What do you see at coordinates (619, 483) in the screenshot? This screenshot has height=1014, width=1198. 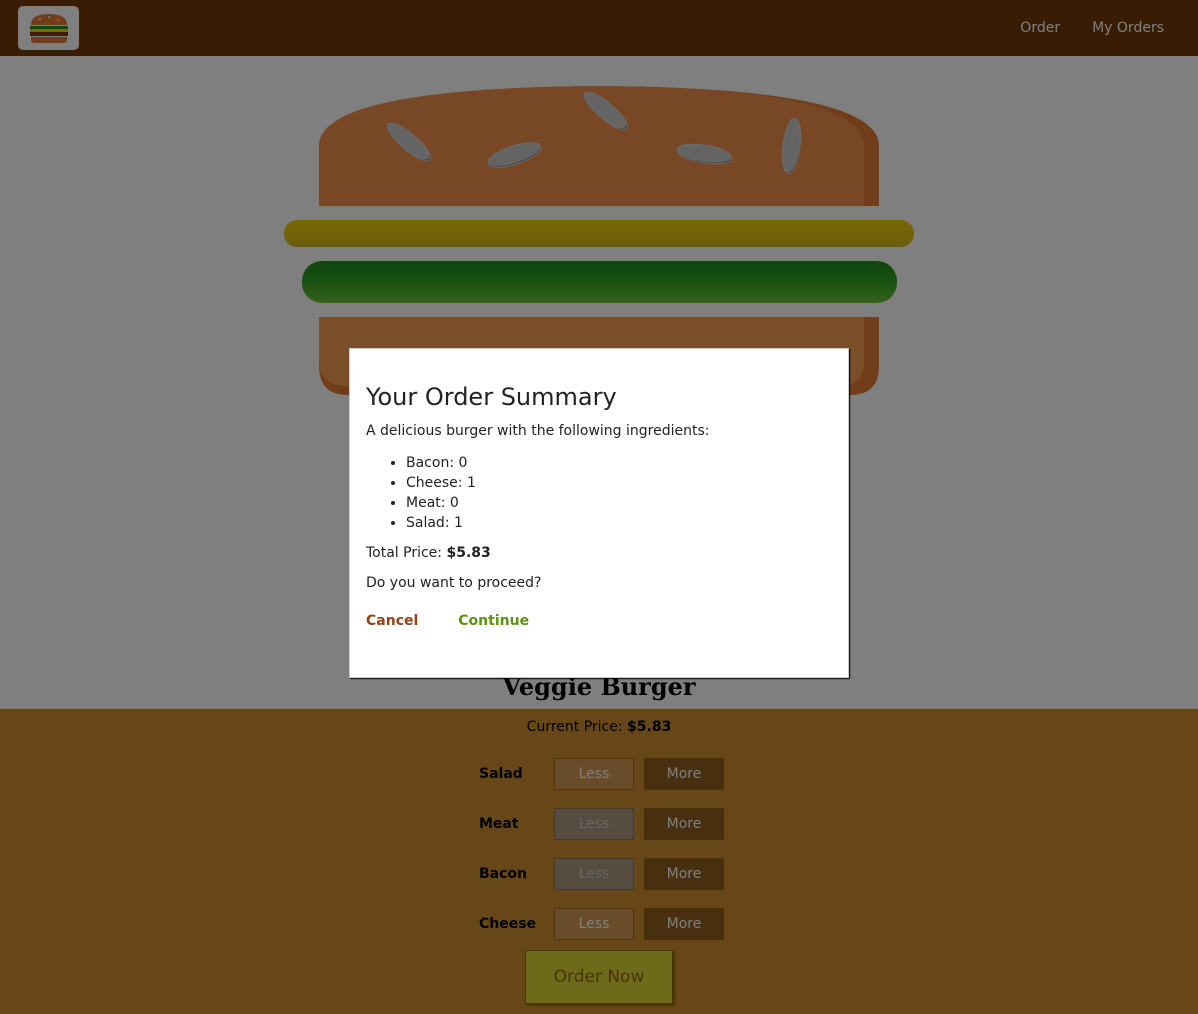 I see `list-item: Cheese: 1` at bounding box center [619, 483].